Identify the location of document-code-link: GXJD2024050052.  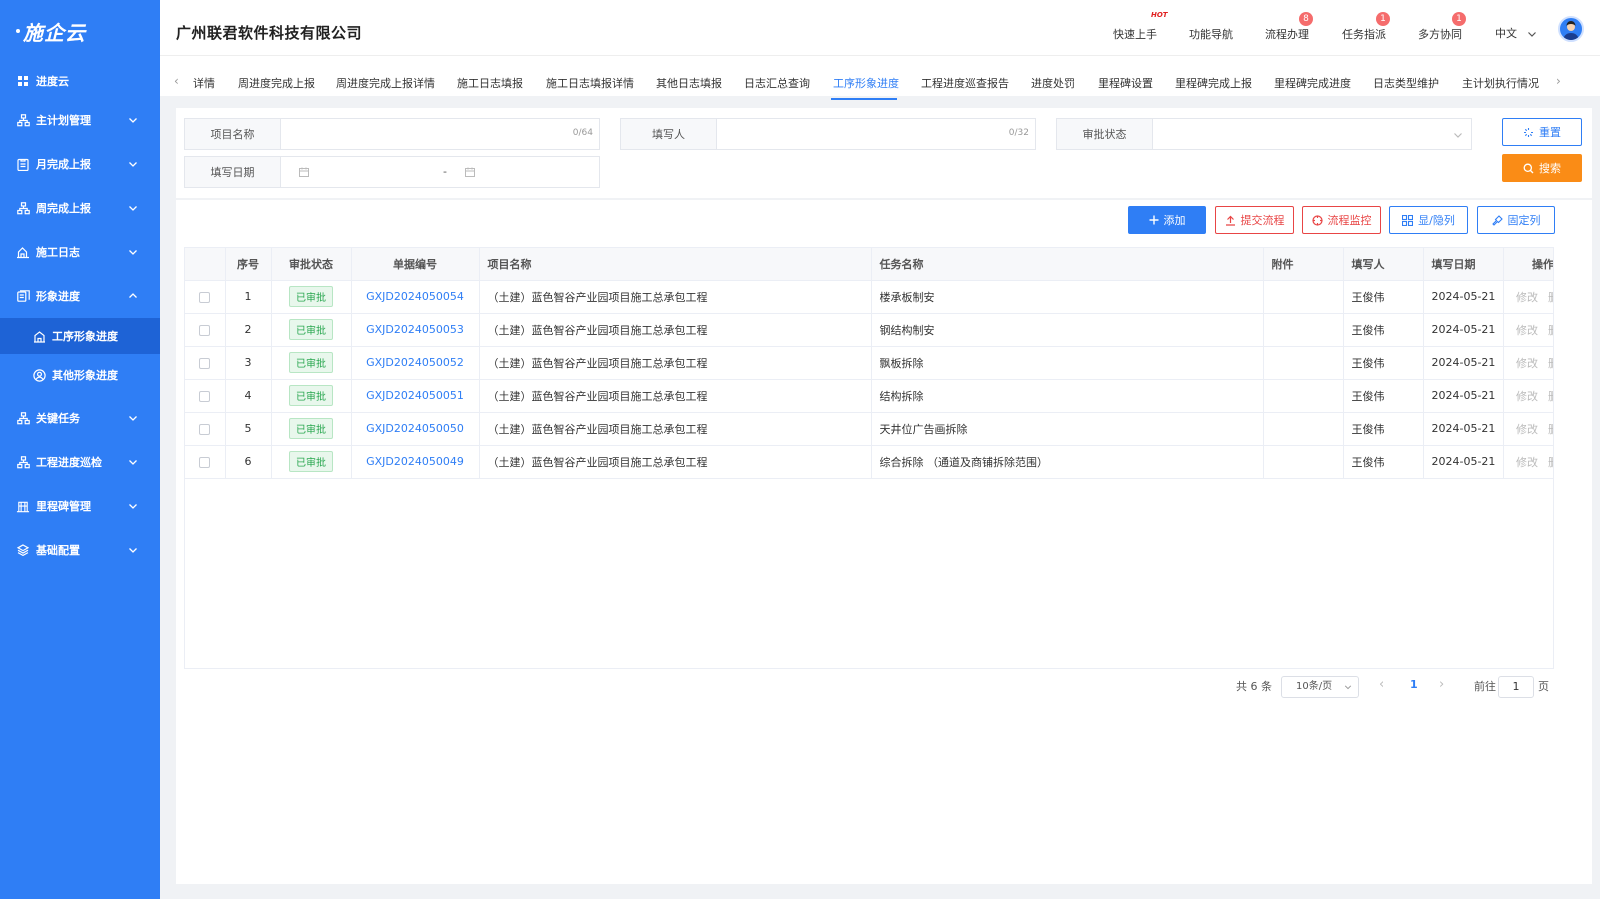
(415, 362).